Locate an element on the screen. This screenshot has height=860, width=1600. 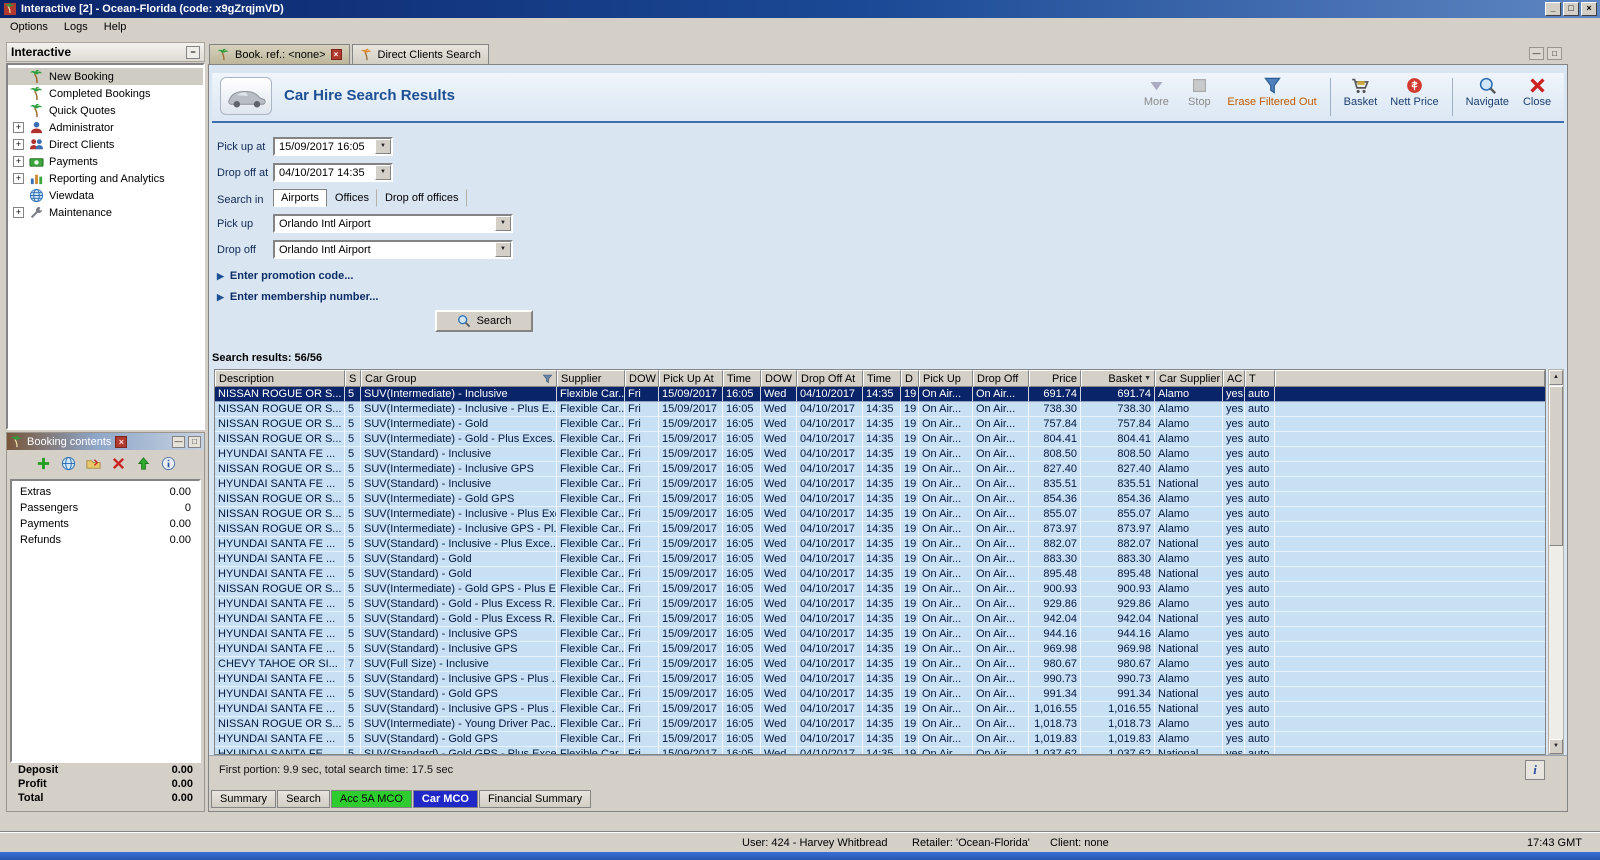
info-icon is located at coordinates (168, 463).